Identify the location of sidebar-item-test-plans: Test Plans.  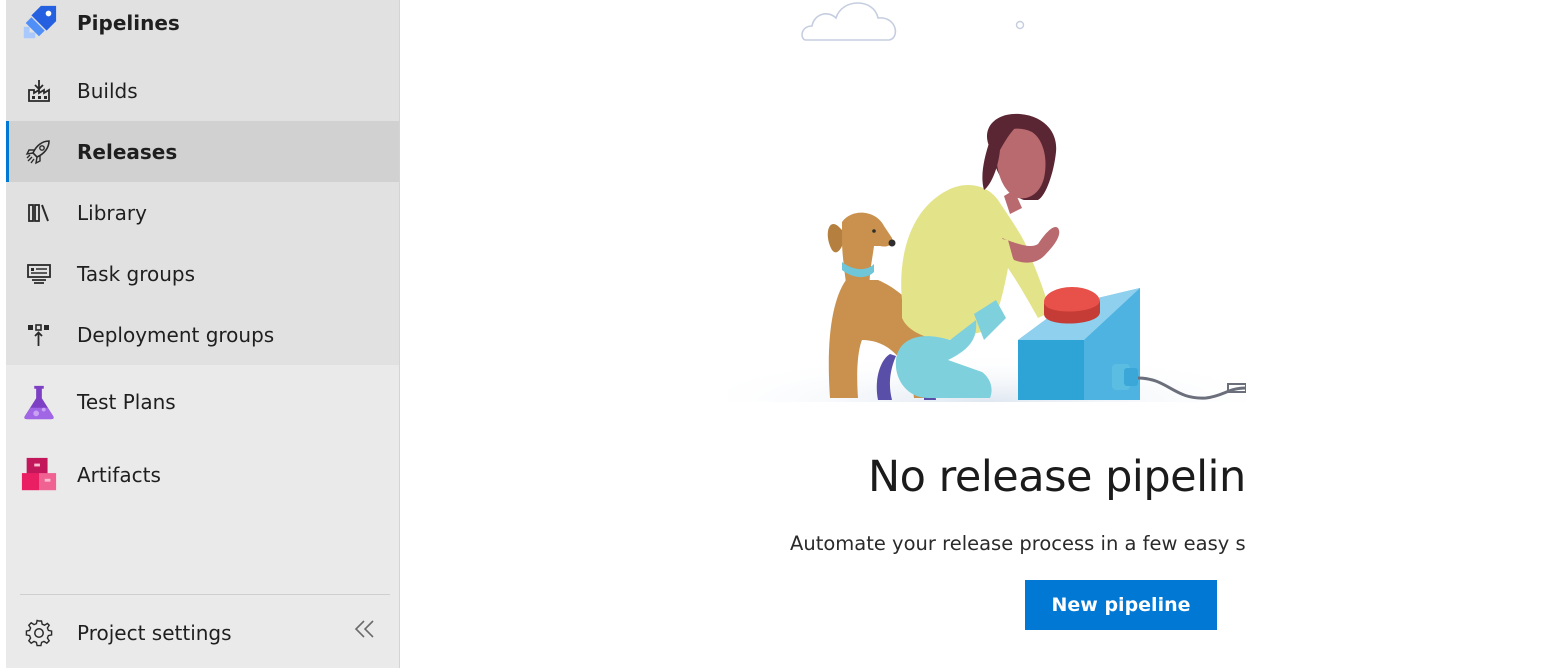
(202, 401).